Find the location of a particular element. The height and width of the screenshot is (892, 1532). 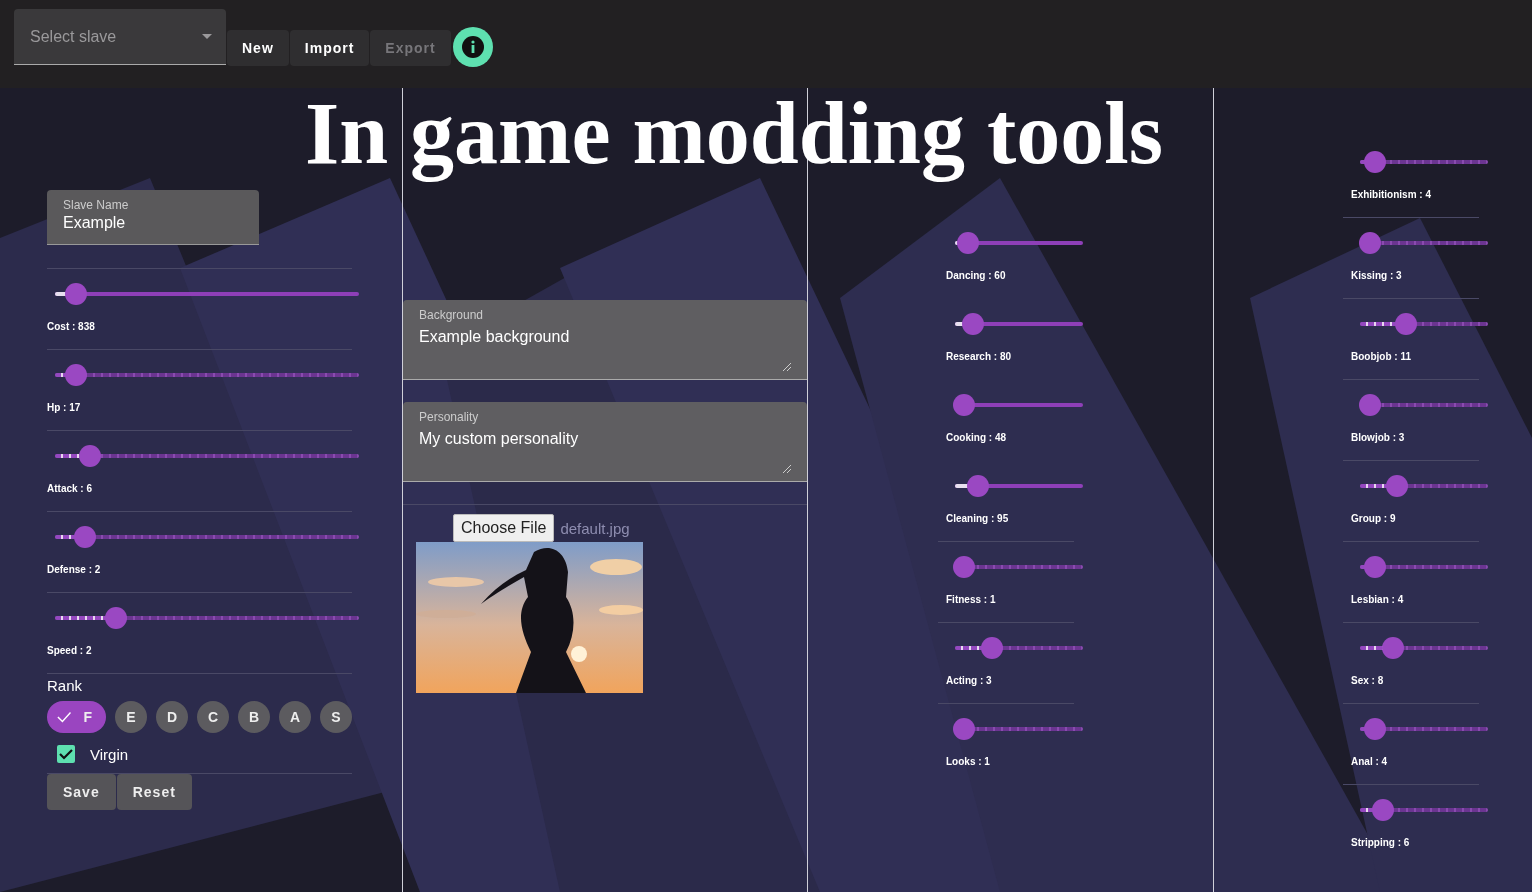

slider-label: Sex : 8 is located at coordinates (1368, 681).